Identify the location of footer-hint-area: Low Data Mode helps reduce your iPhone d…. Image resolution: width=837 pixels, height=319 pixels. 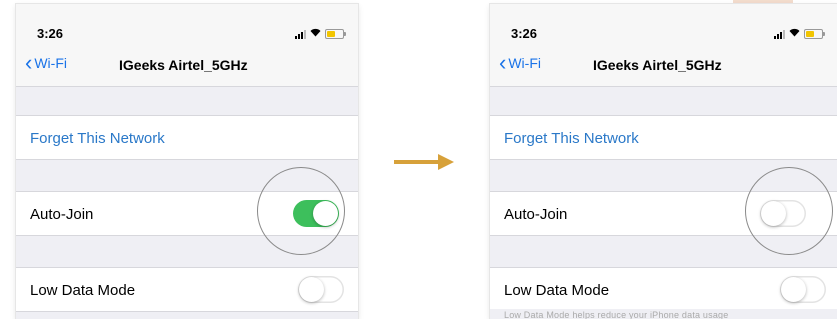
(663, 314).